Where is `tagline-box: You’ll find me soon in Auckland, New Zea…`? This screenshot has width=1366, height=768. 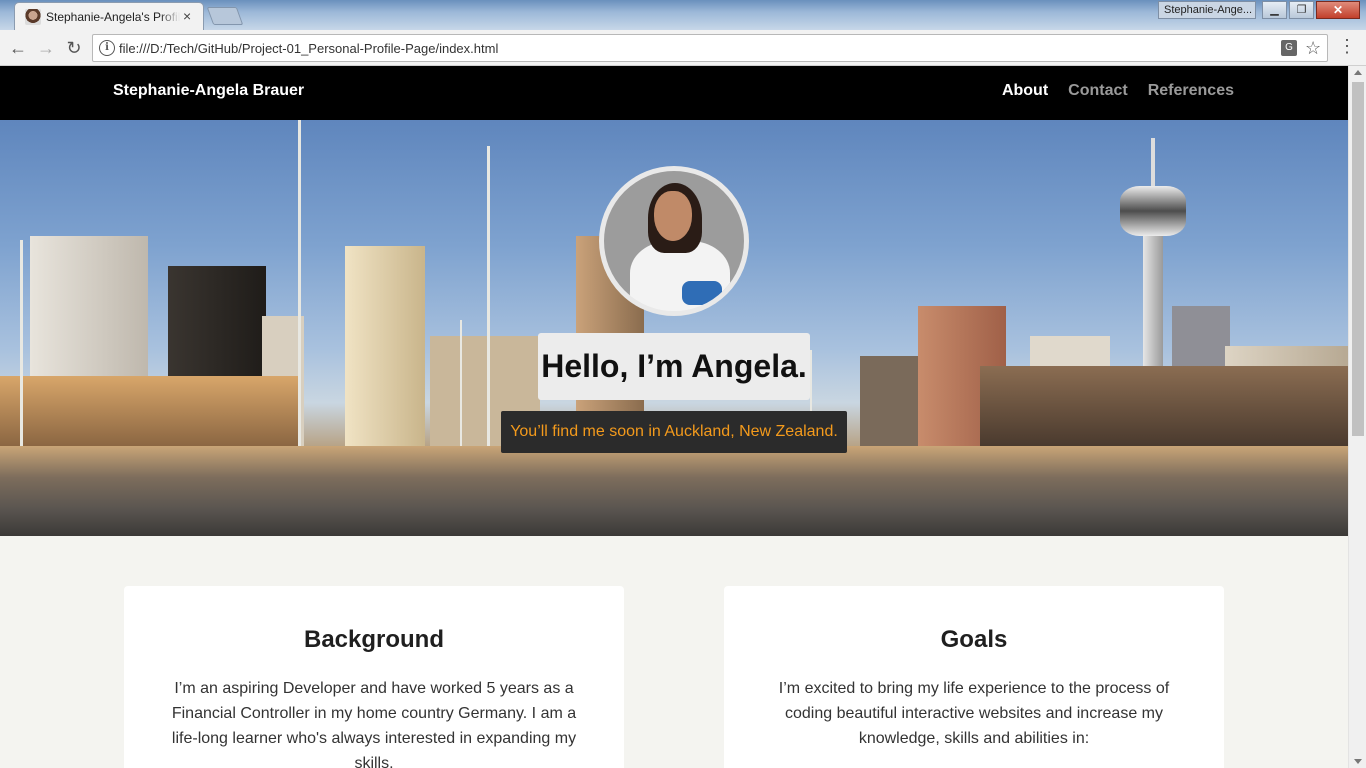 tagline-box: You’ll find me soon in Auckland, New Zea… is located at coordinates (674, 432).